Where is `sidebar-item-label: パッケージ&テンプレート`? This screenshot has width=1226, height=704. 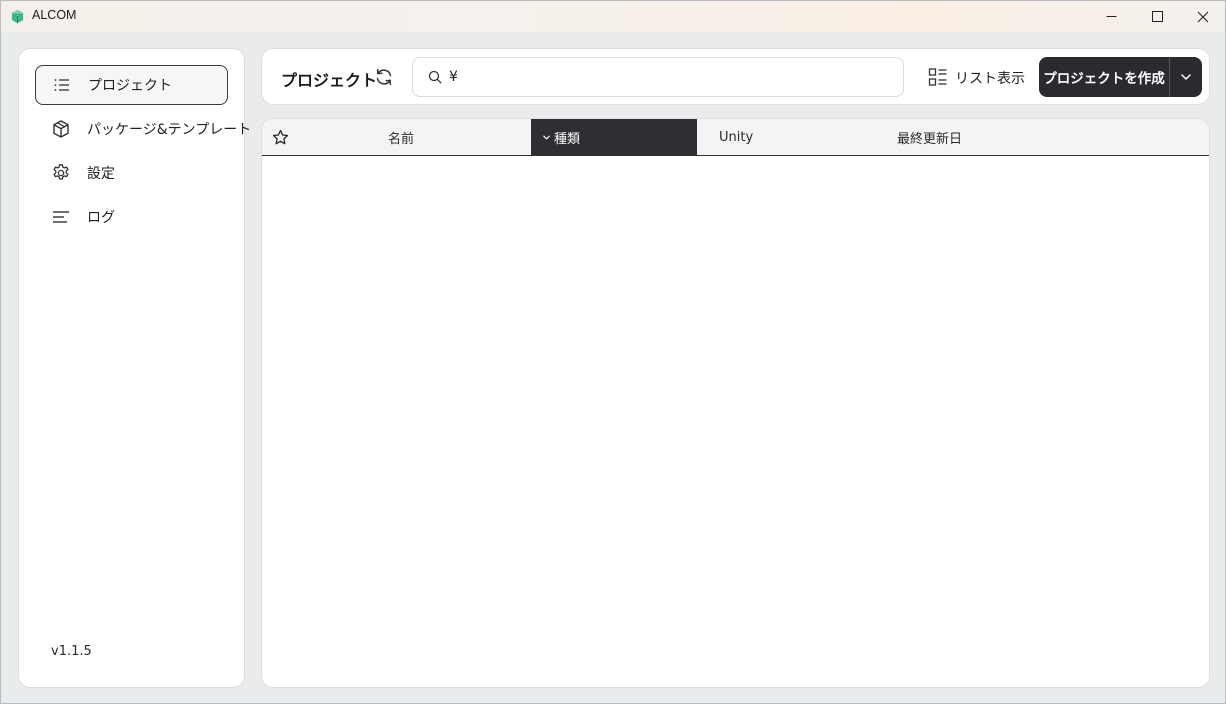 sidebar-item-label: パッケージ&テンプレート is located at coordinates (169, 130).